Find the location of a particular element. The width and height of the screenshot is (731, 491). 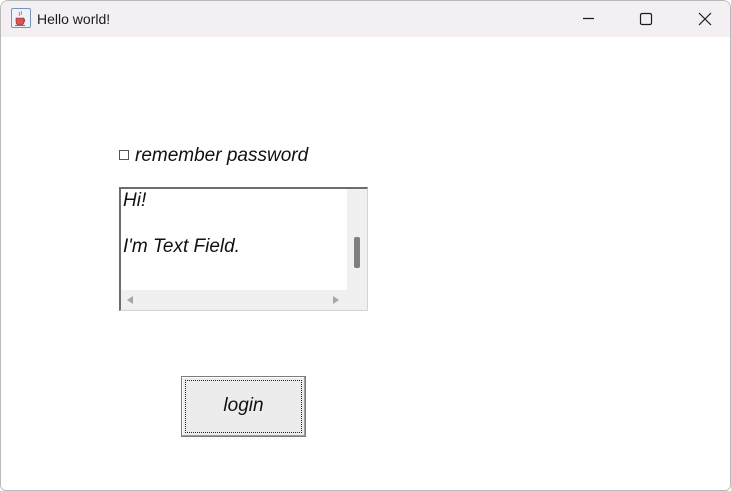

vertical-scrollbar is located at coordinates (357, 239).